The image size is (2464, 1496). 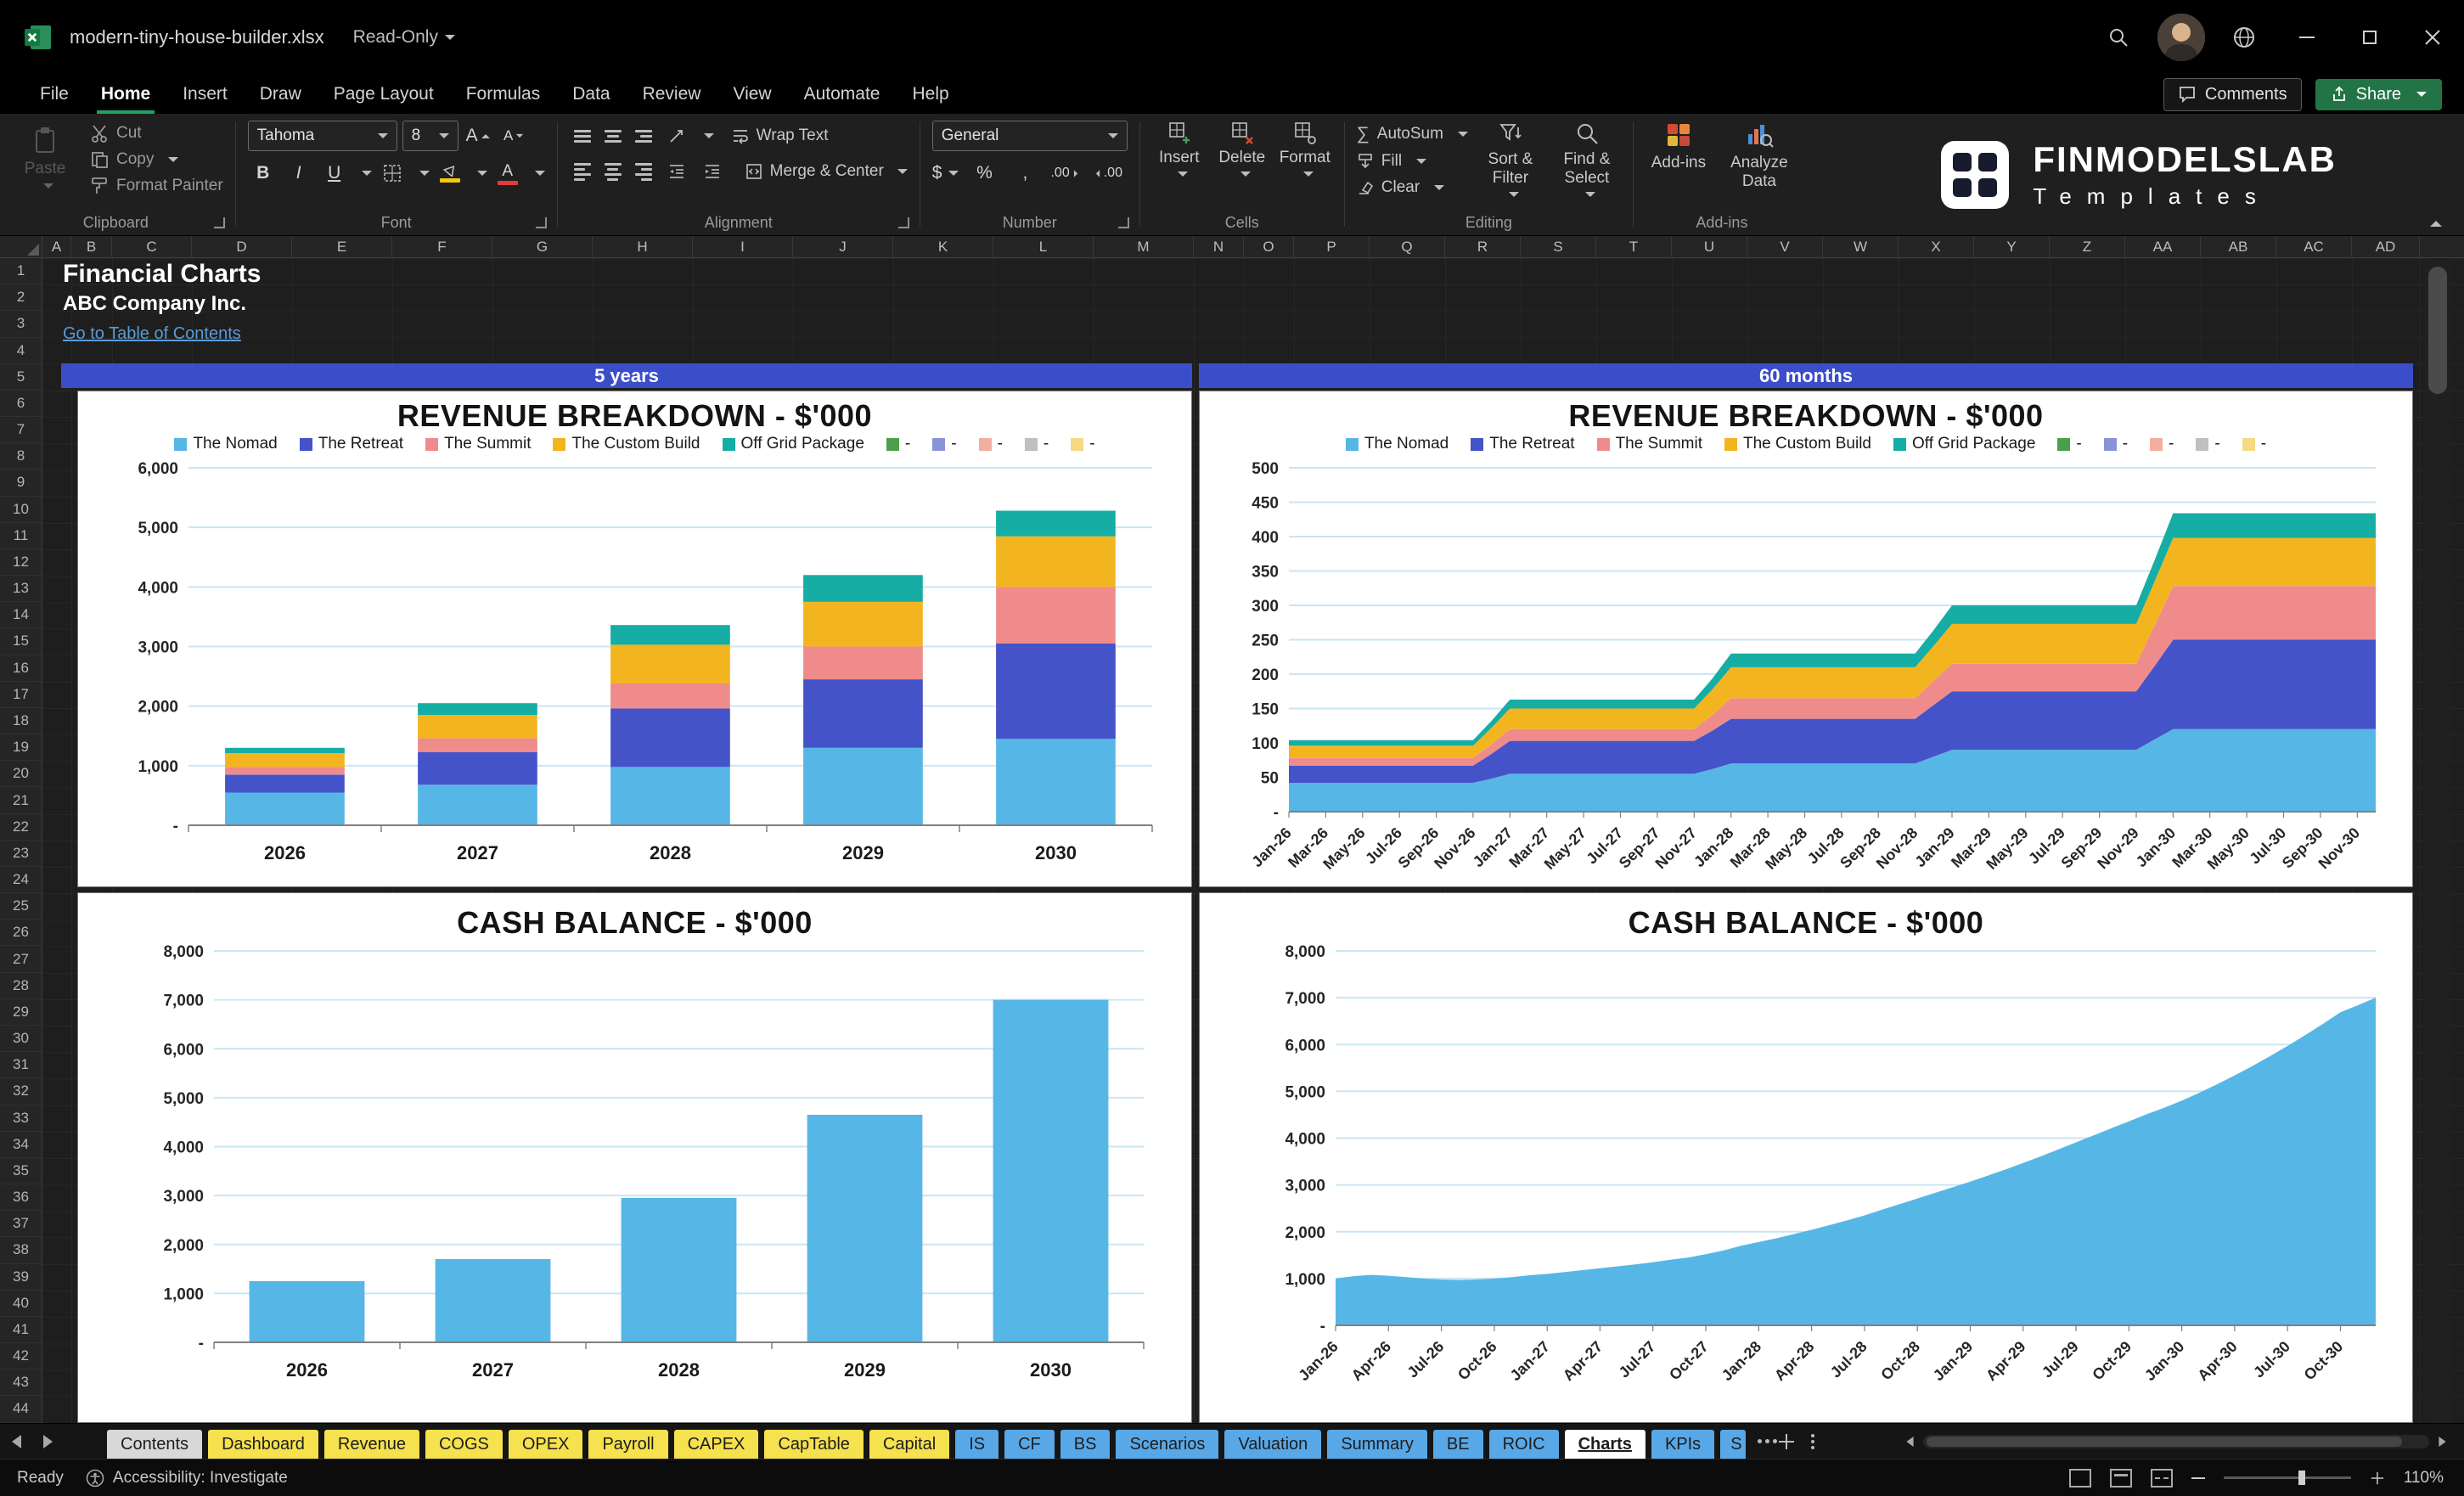 What do you see at coordinates (392, 173) in the screenshot?
I see `borders-button` at bounding box center [392, 173].